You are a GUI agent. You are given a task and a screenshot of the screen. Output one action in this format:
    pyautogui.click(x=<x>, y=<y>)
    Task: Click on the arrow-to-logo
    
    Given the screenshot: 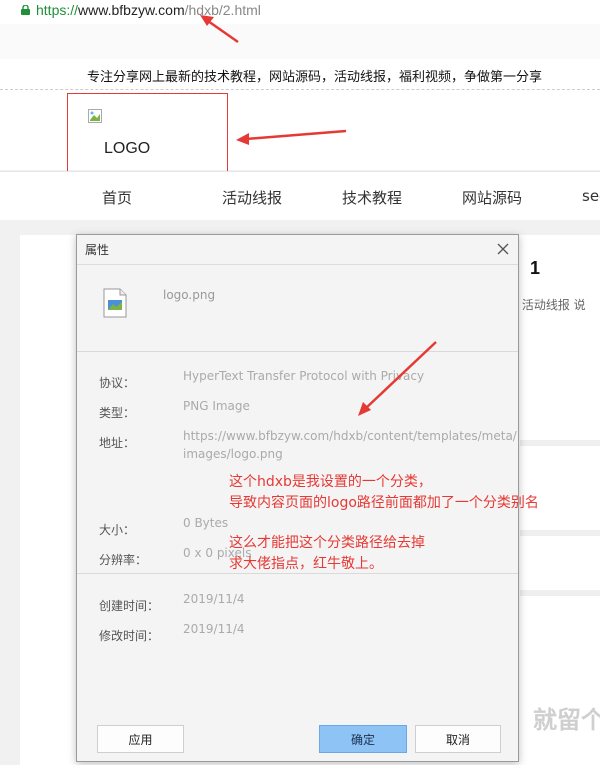 What is the action you would take?
    pyautogui.click(x=296, y=135)
    